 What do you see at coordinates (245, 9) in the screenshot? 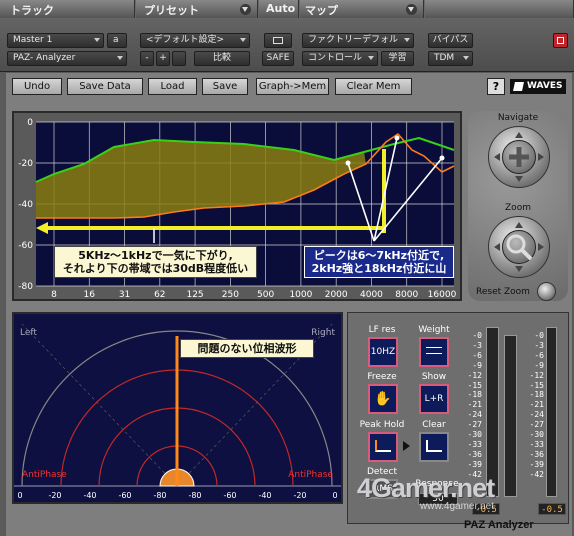
I see `preset-menu-icon` at bounding box center [245, 9].